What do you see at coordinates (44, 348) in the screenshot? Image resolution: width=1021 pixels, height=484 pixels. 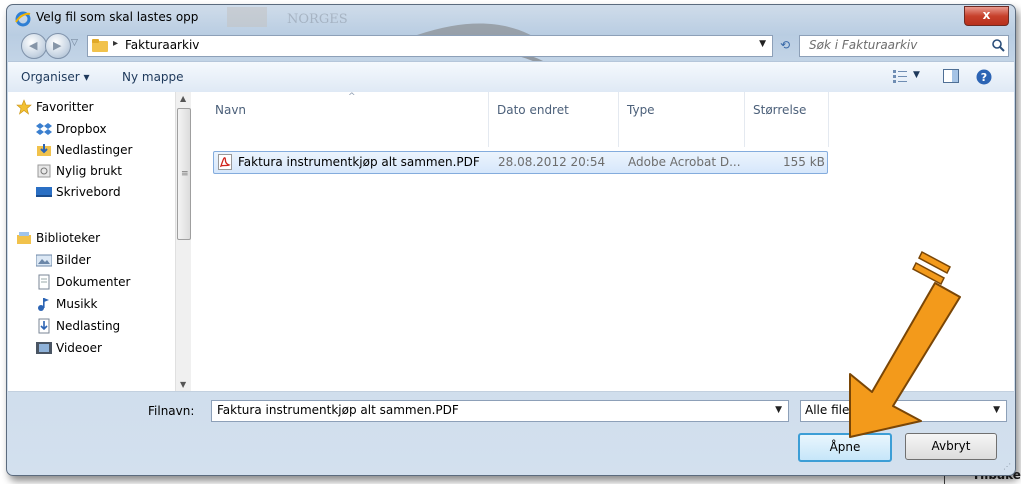 I see `videos-icon` at bounding box center [44, 348].